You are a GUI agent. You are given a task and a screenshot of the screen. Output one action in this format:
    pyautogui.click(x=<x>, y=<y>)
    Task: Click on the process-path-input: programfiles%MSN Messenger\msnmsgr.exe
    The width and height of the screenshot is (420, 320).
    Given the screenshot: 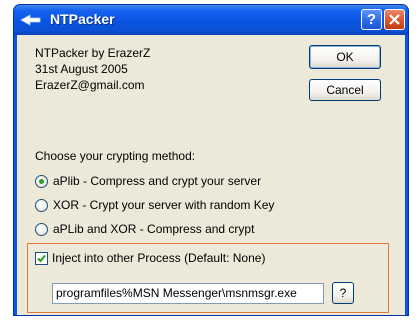 What is the action you would take?
    pyautogui.click(x=188, y=293)
    